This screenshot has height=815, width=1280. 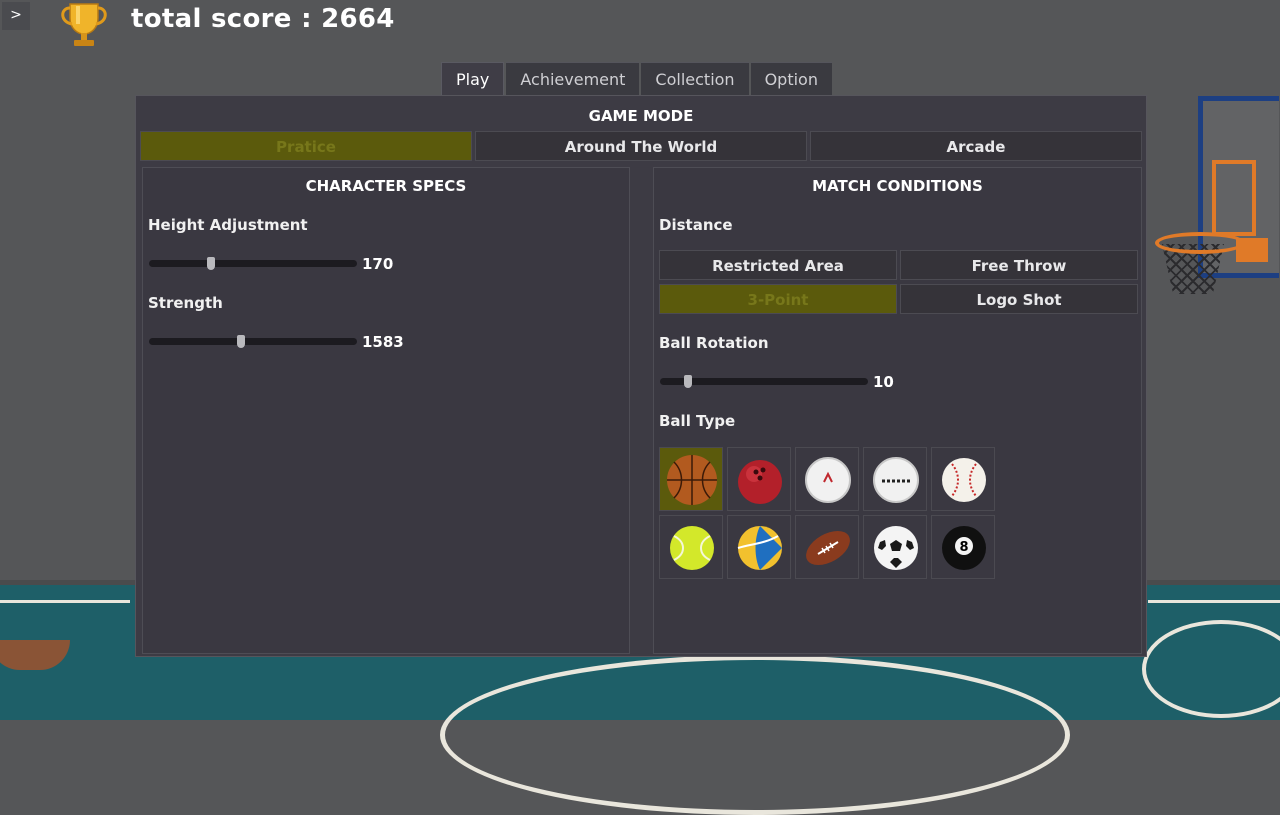 What do you see at coordinates (714, 343) in the screenshot?
I see `ball-rotation-label: Ball Rotation` at bounding box center [714, 343].